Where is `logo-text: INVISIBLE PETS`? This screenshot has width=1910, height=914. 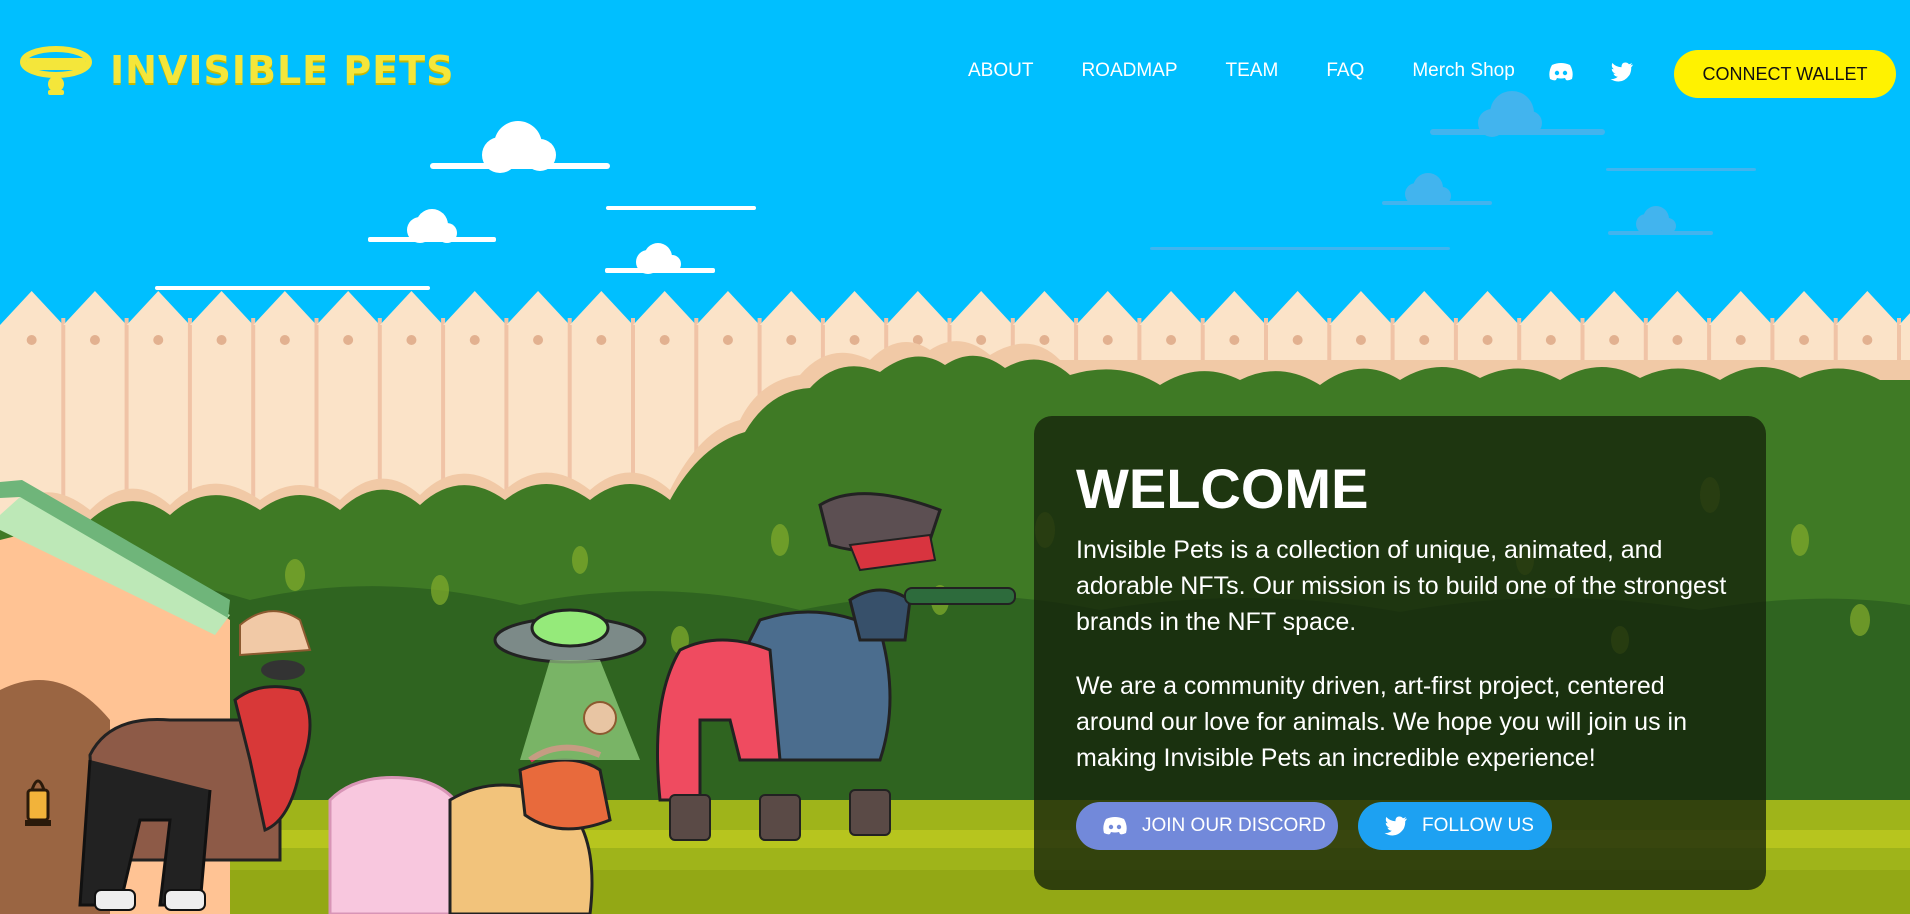 logo-text: INVISIBLE PETS is located at coordinates (282, 70).